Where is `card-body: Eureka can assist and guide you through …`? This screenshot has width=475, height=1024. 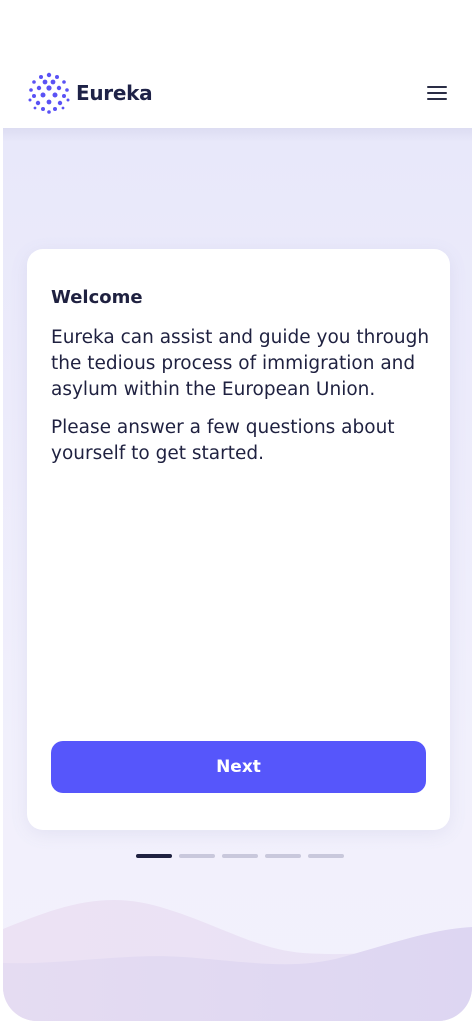
card-body: Eureka can assist and guide you through … is located at coordinates (241, 402).